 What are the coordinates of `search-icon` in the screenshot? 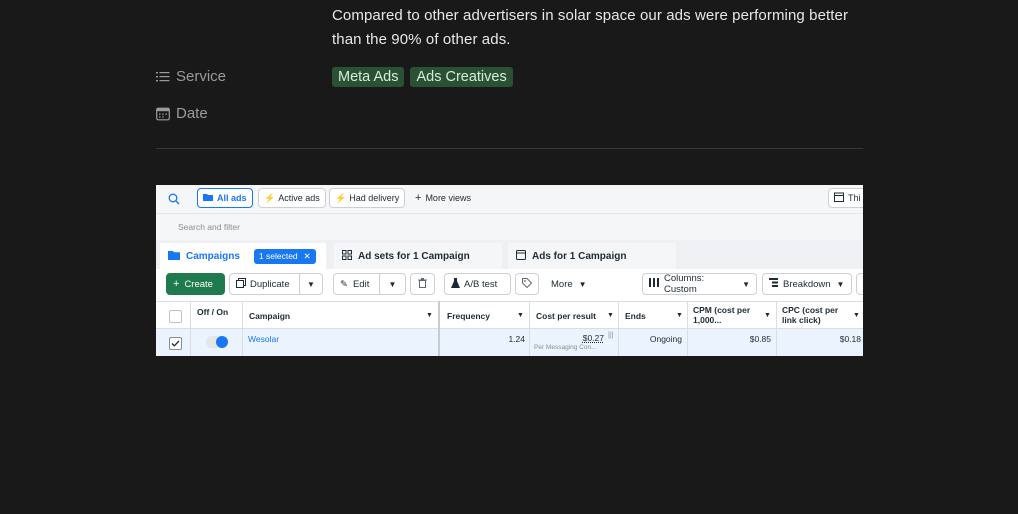 It's located at (174, 201).